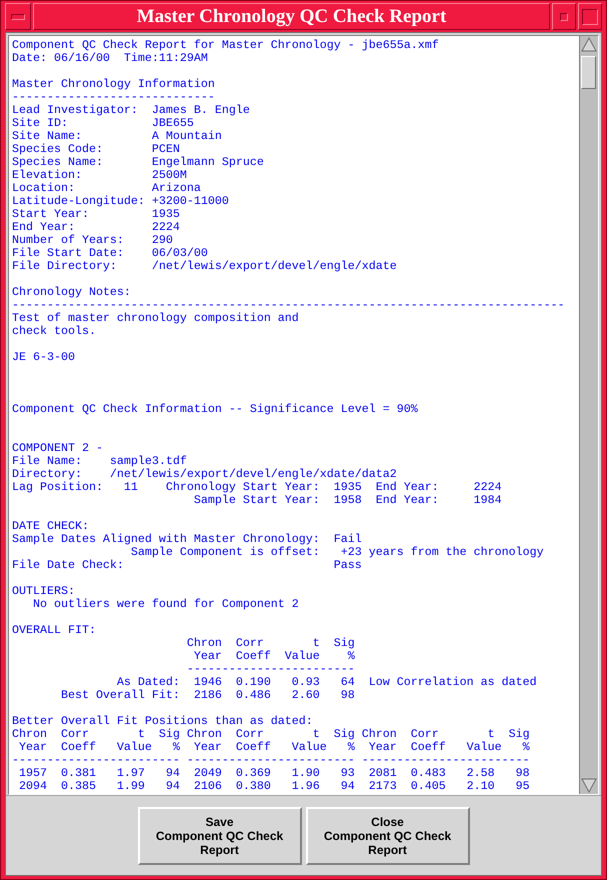 This screenshot has width=607, height=880. I want to click on report-line: OUTLIERS:, so click(44, 591).